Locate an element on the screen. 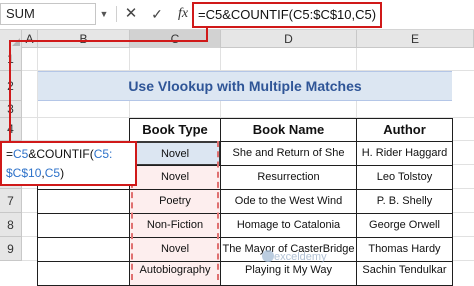  sheet-title: Use Vlookup with Multiple Matches is located at coordinates (245, 86).